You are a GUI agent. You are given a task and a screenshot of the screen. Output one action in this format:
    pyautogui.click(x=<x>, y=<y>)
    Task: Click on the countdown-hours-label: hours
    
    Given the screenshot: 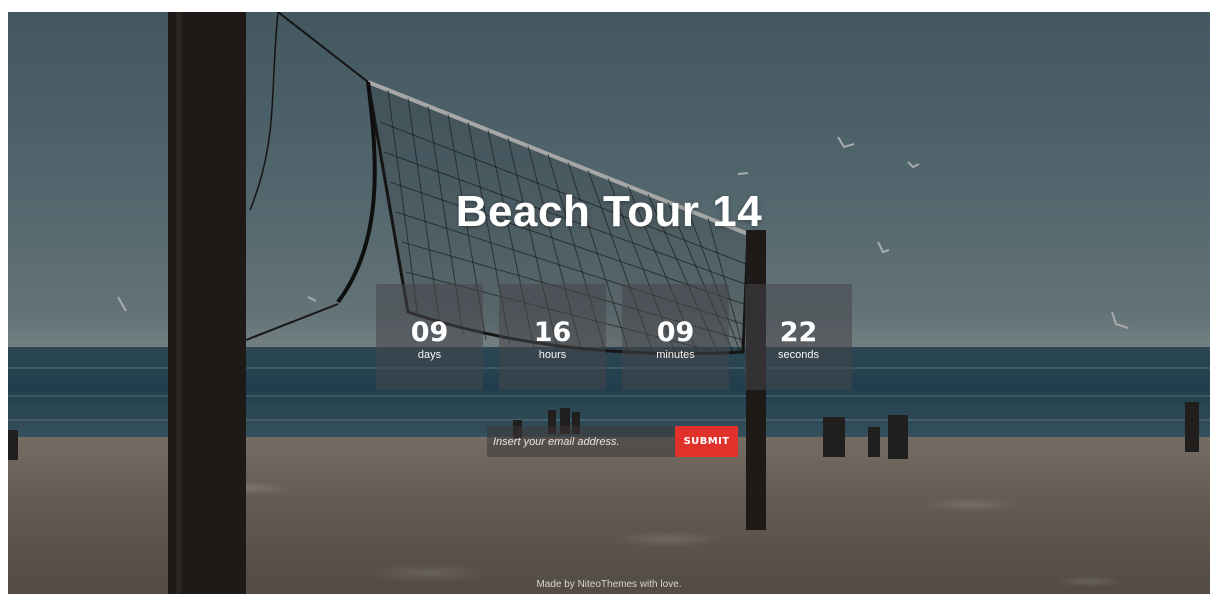 What is the action you would take?
    pyautogui.click(x=552, y=355)
    